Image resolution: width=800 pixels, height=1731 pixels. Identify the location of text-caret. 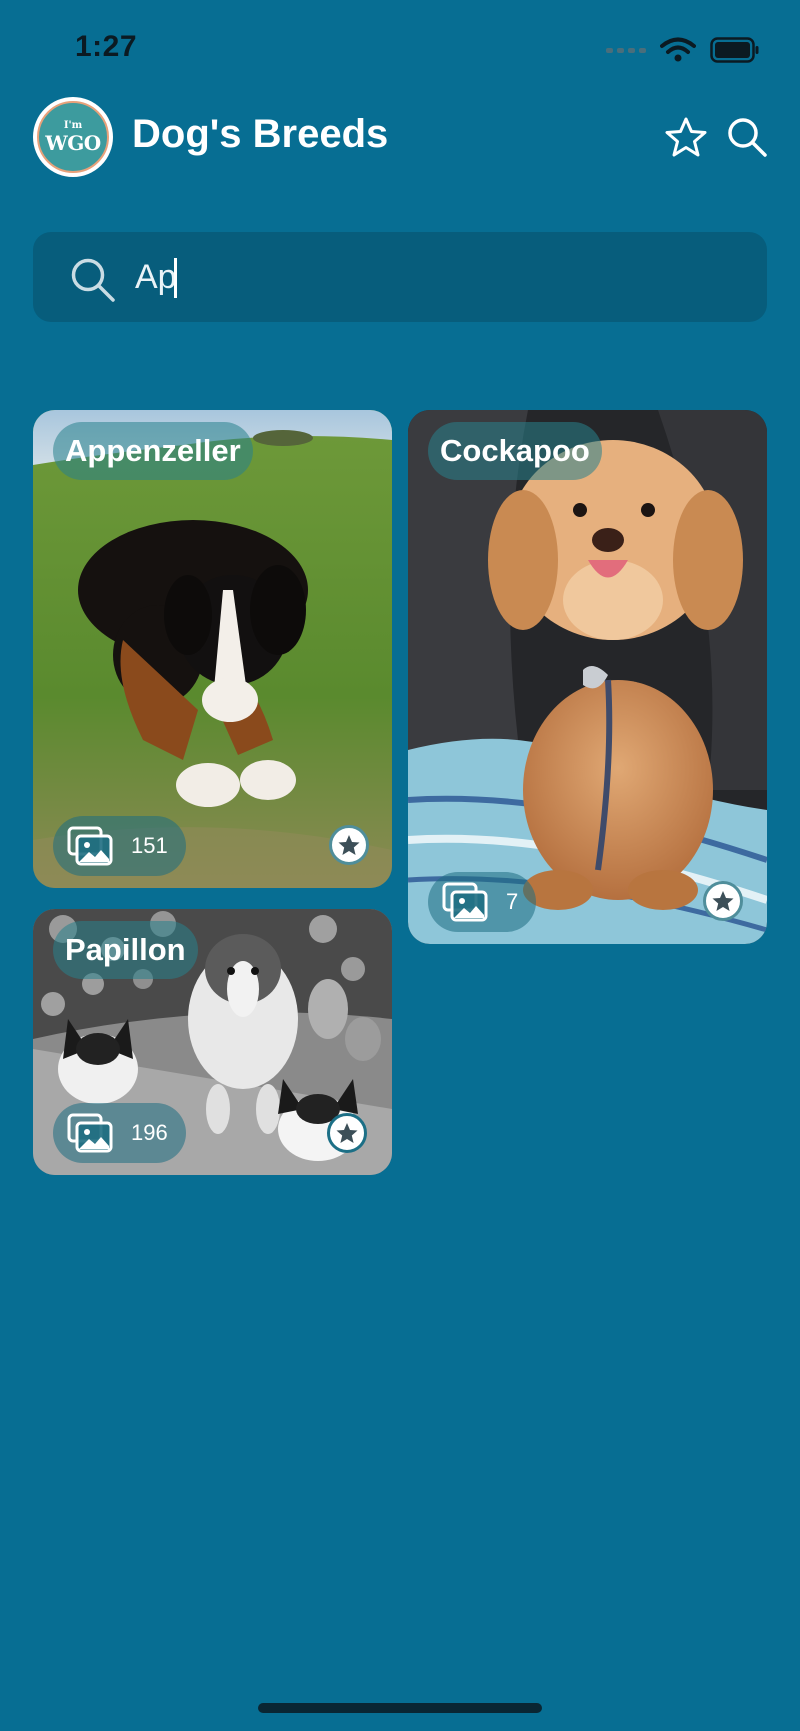
(175, 278).